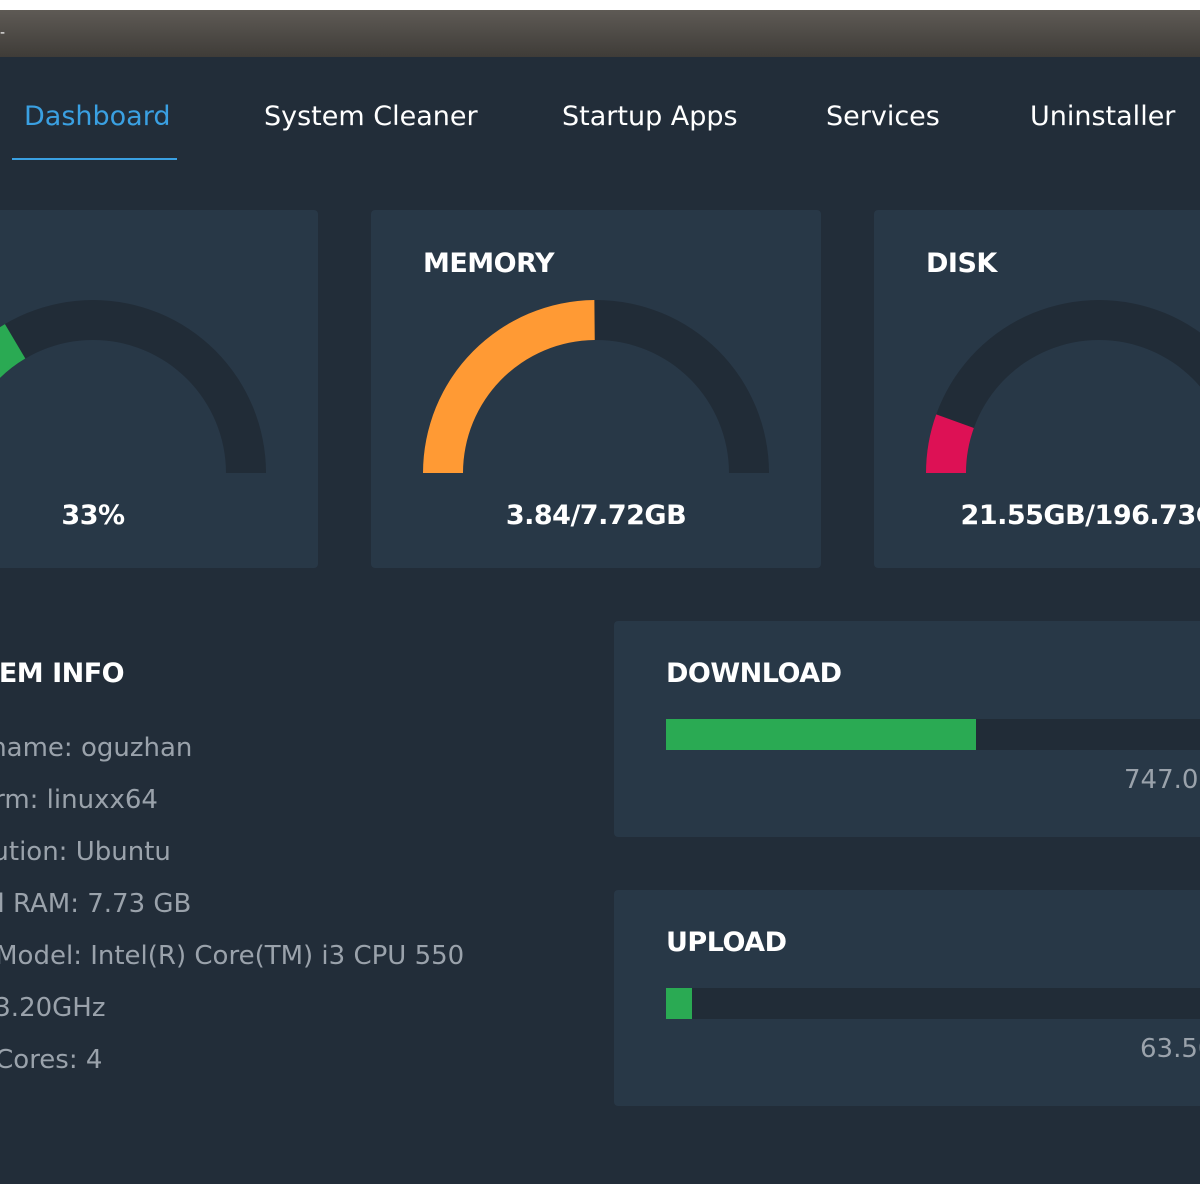 This screenshot has height=1200, width=1200. Describe the element at coordinates (600, 33) in the screenshot. I see `title-bar: -` at that location.